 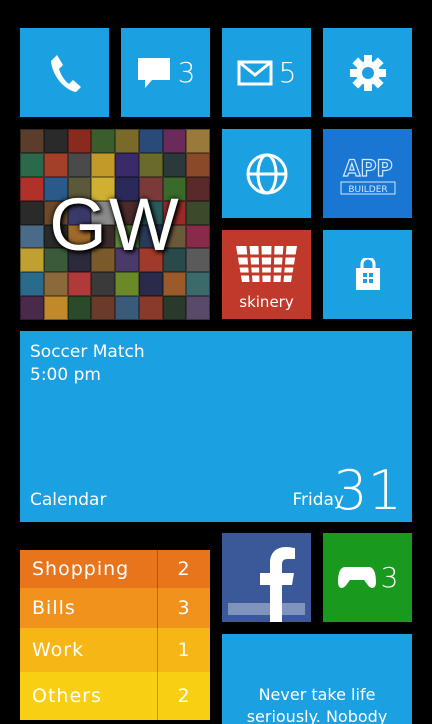 I want to click on message-count: 3, so click(x=186, y=72).